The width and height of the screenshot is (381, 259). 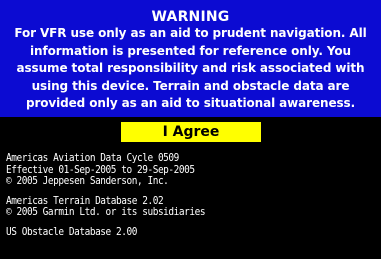 I want to click on database-info-line: US Obstacle Database 2.00, so click(x=71, y=231).